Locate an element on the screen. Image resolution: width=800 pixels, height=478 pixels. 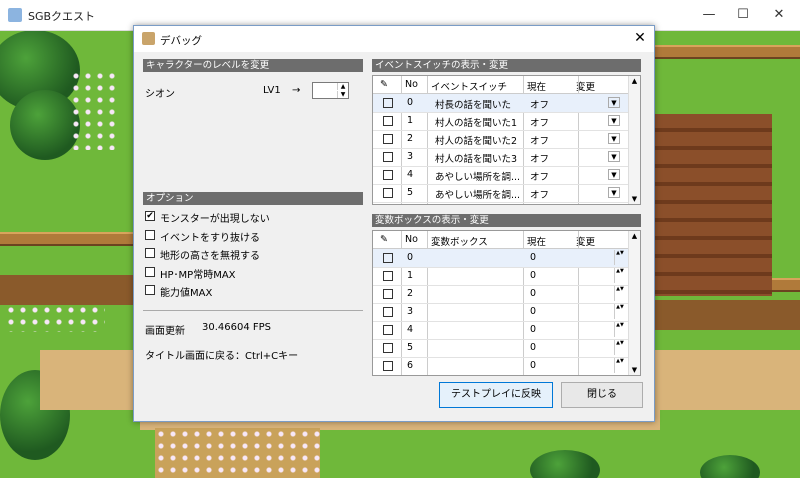
table-row: 0 0 ▲▼ is located at coordinates (501, 258).